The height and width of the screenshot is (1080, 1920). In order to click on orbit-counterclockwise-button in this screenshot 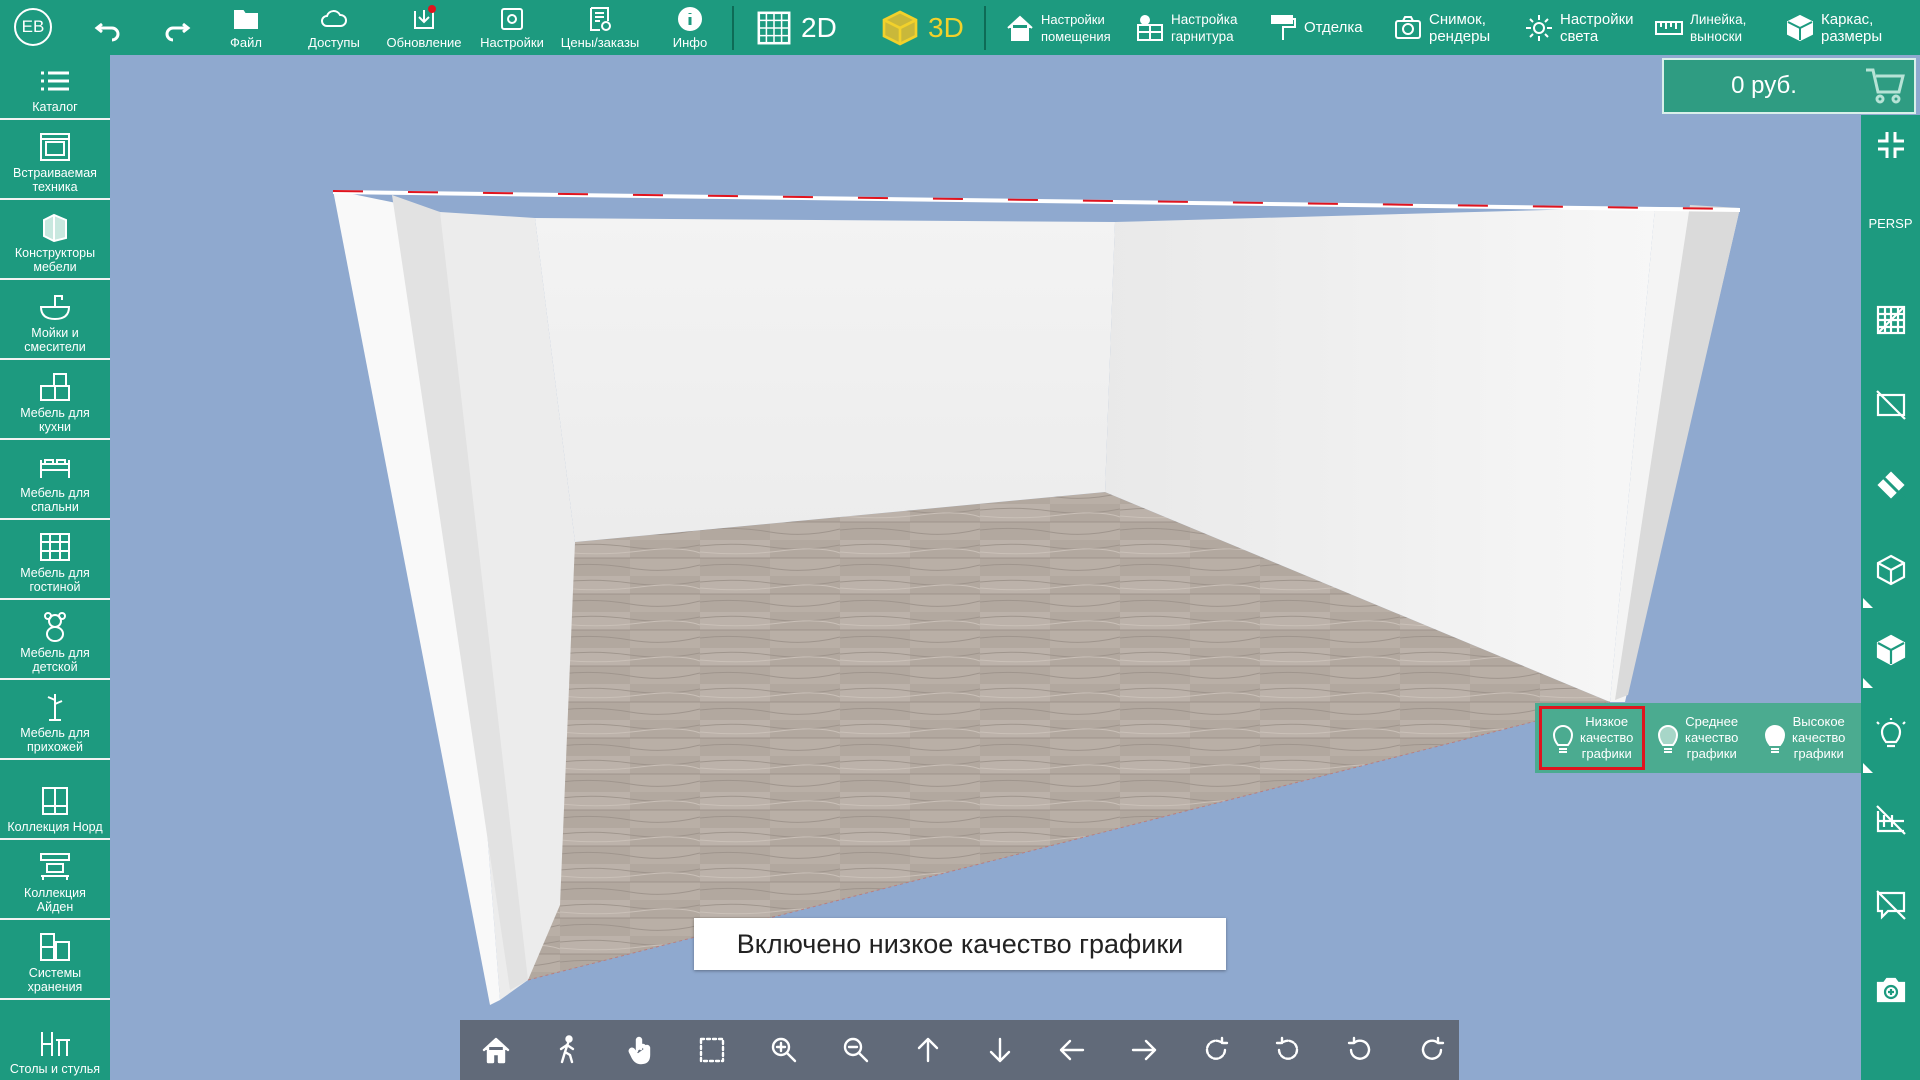, I will do `click(1288, 1050)`.